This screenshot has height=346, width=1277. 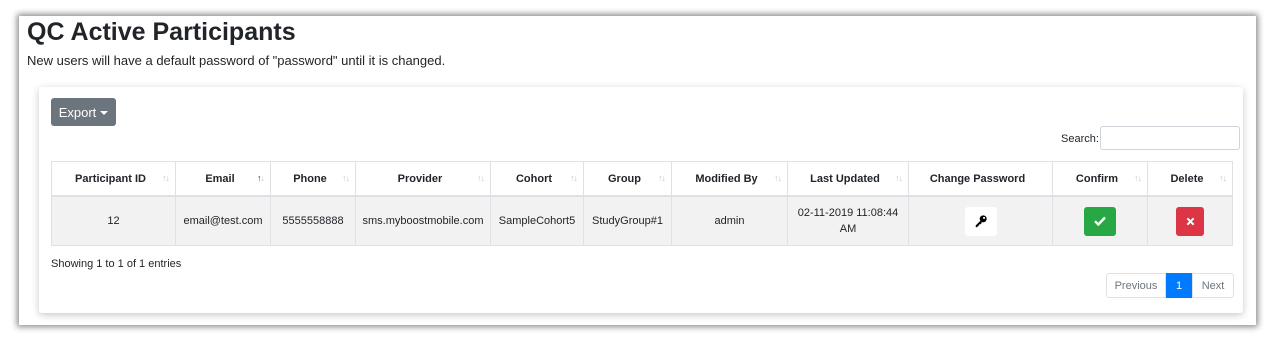 I want to click on column-header-cohort: Cohort ↑↓, so click(x=537, y=179).